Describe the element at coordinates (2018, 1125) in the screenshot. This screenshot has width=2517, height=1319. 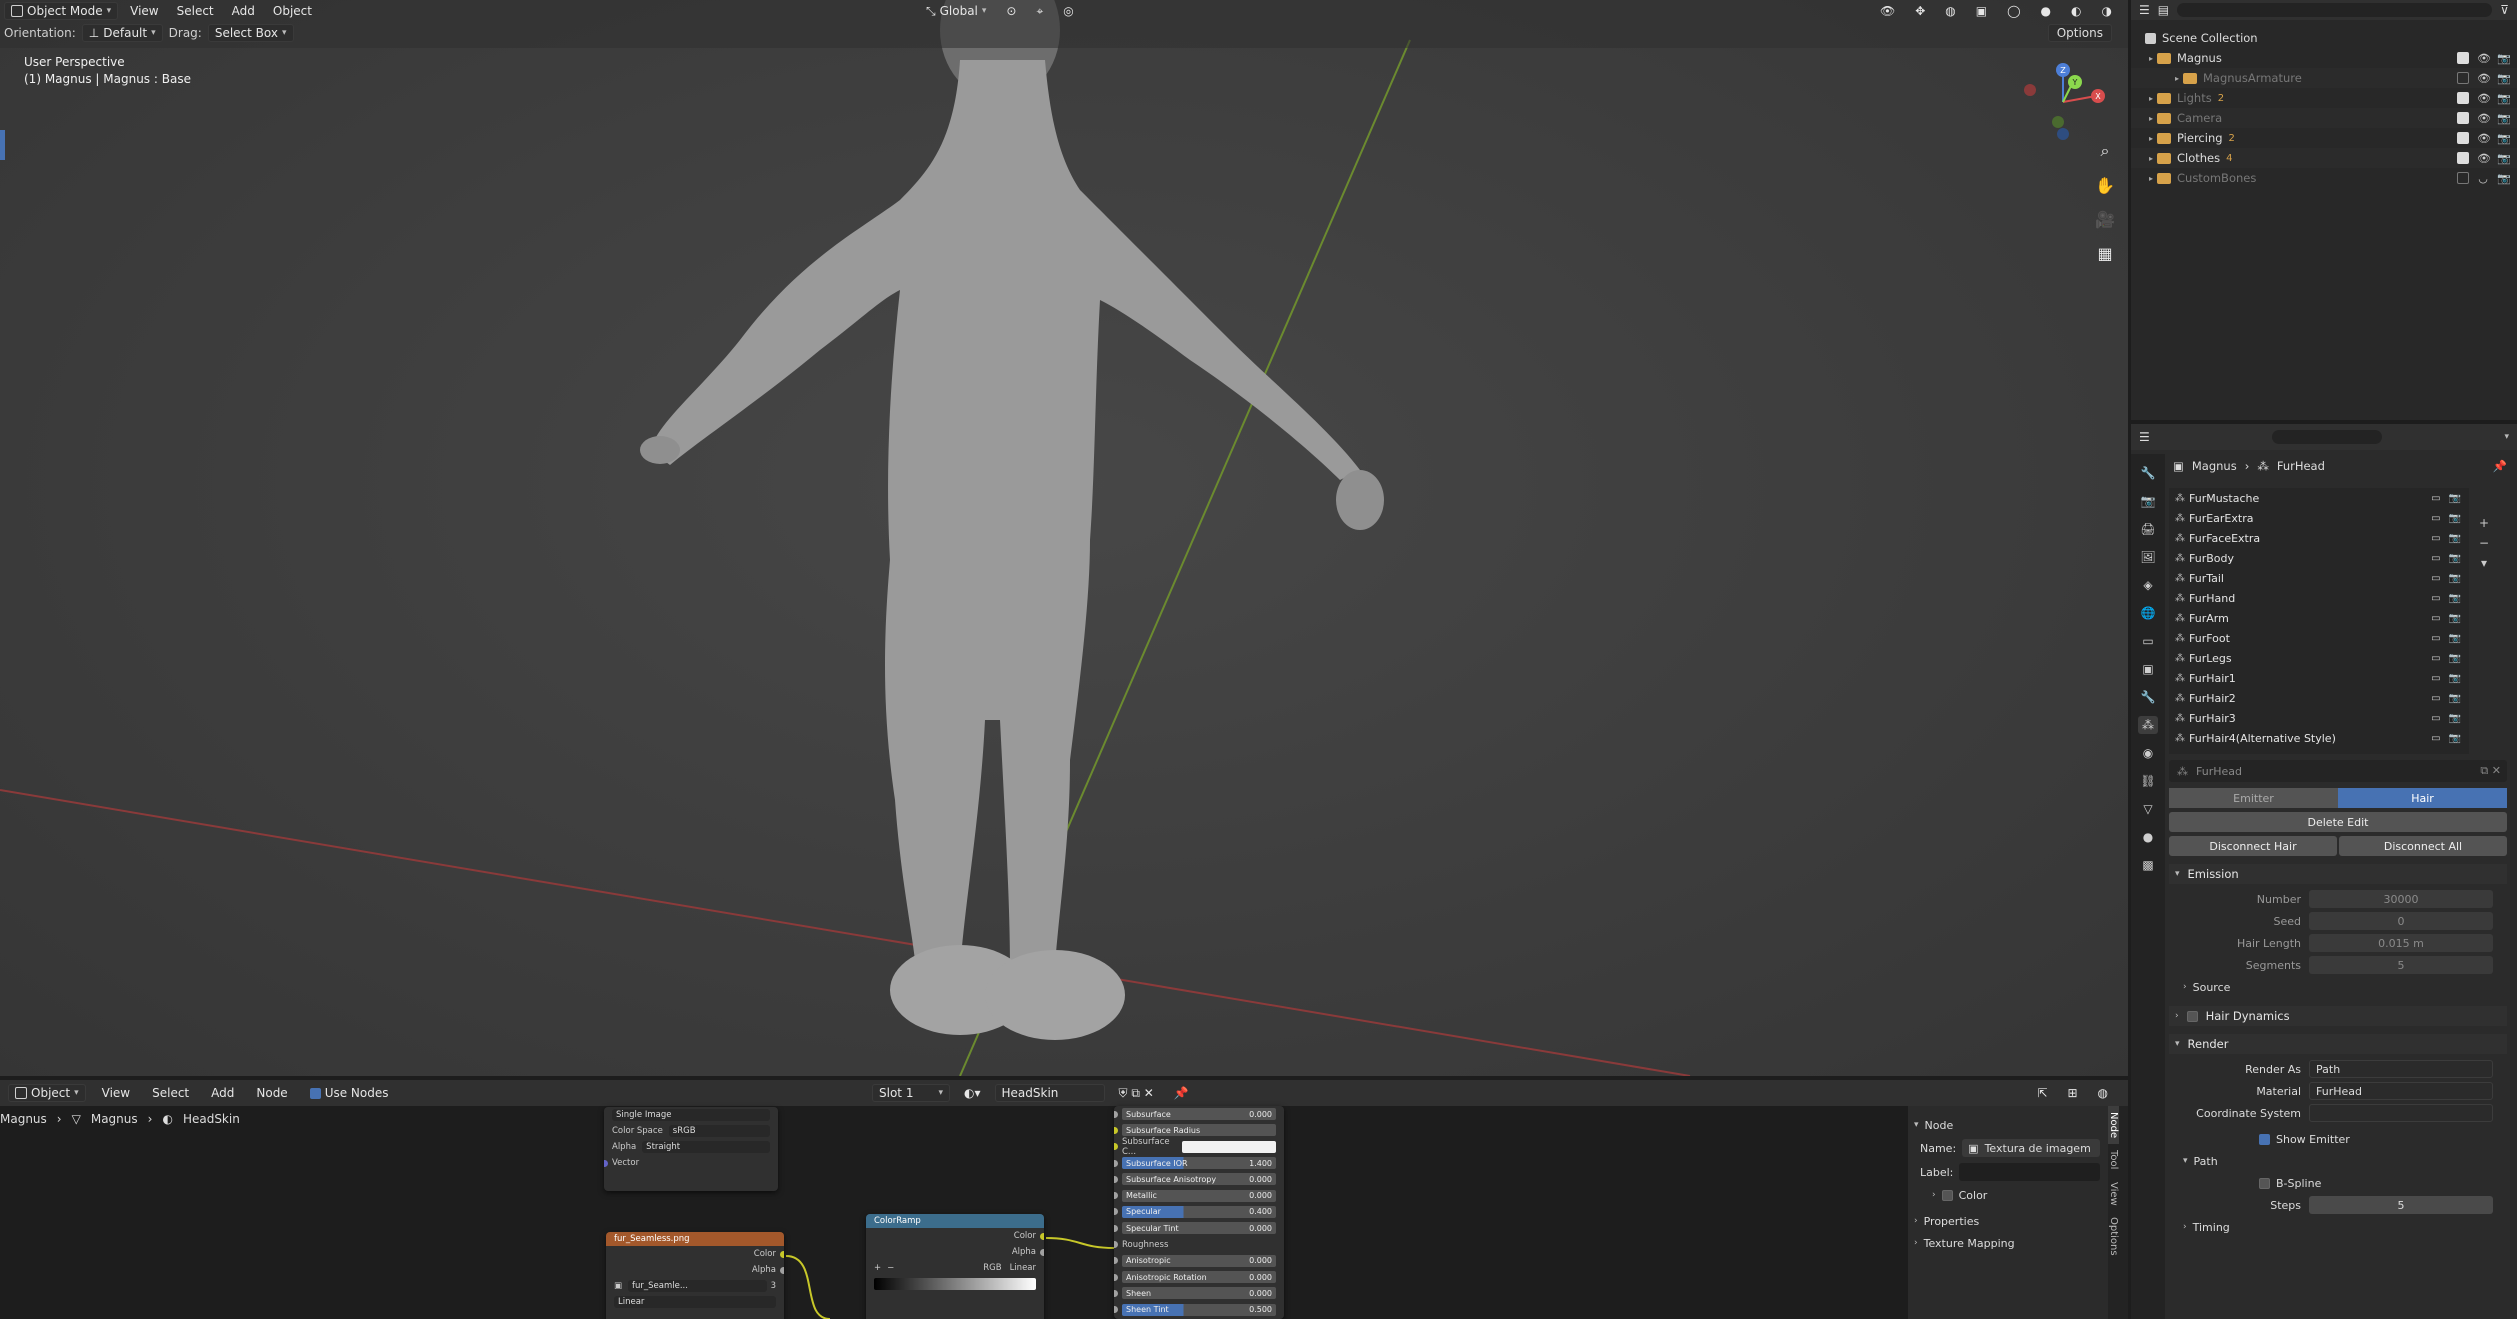
I see `node-panel-header: ▾ Node` at that location.